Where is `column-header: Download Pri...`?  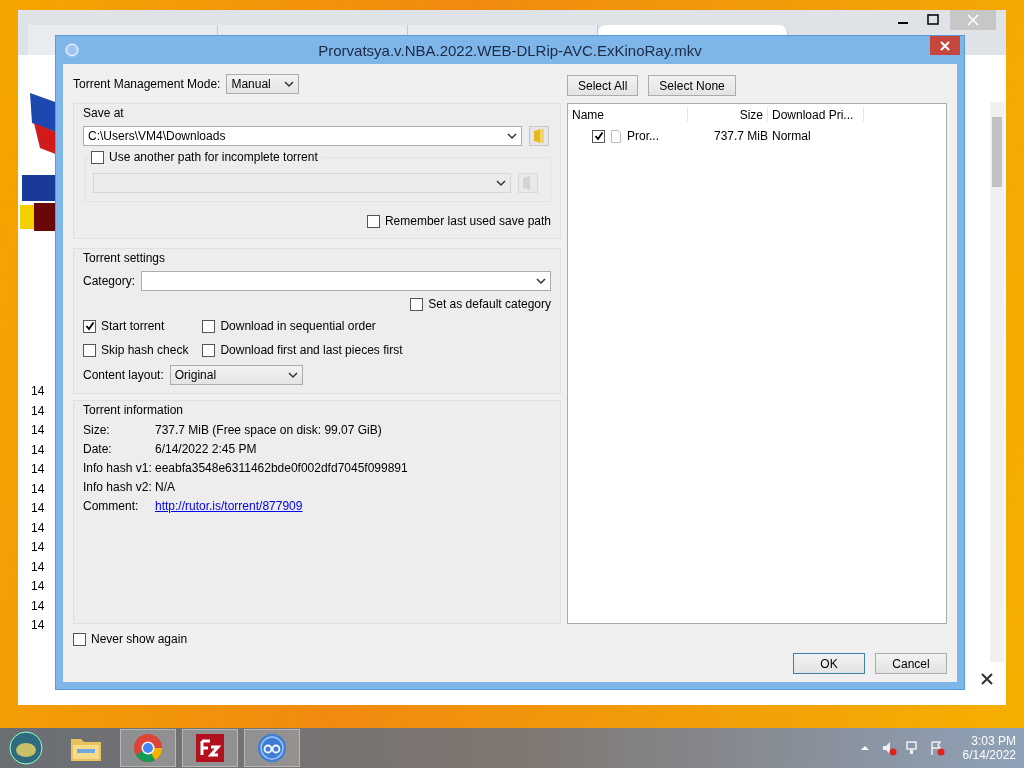
column-header: Download Pri... is located at coordinates (816, 115).